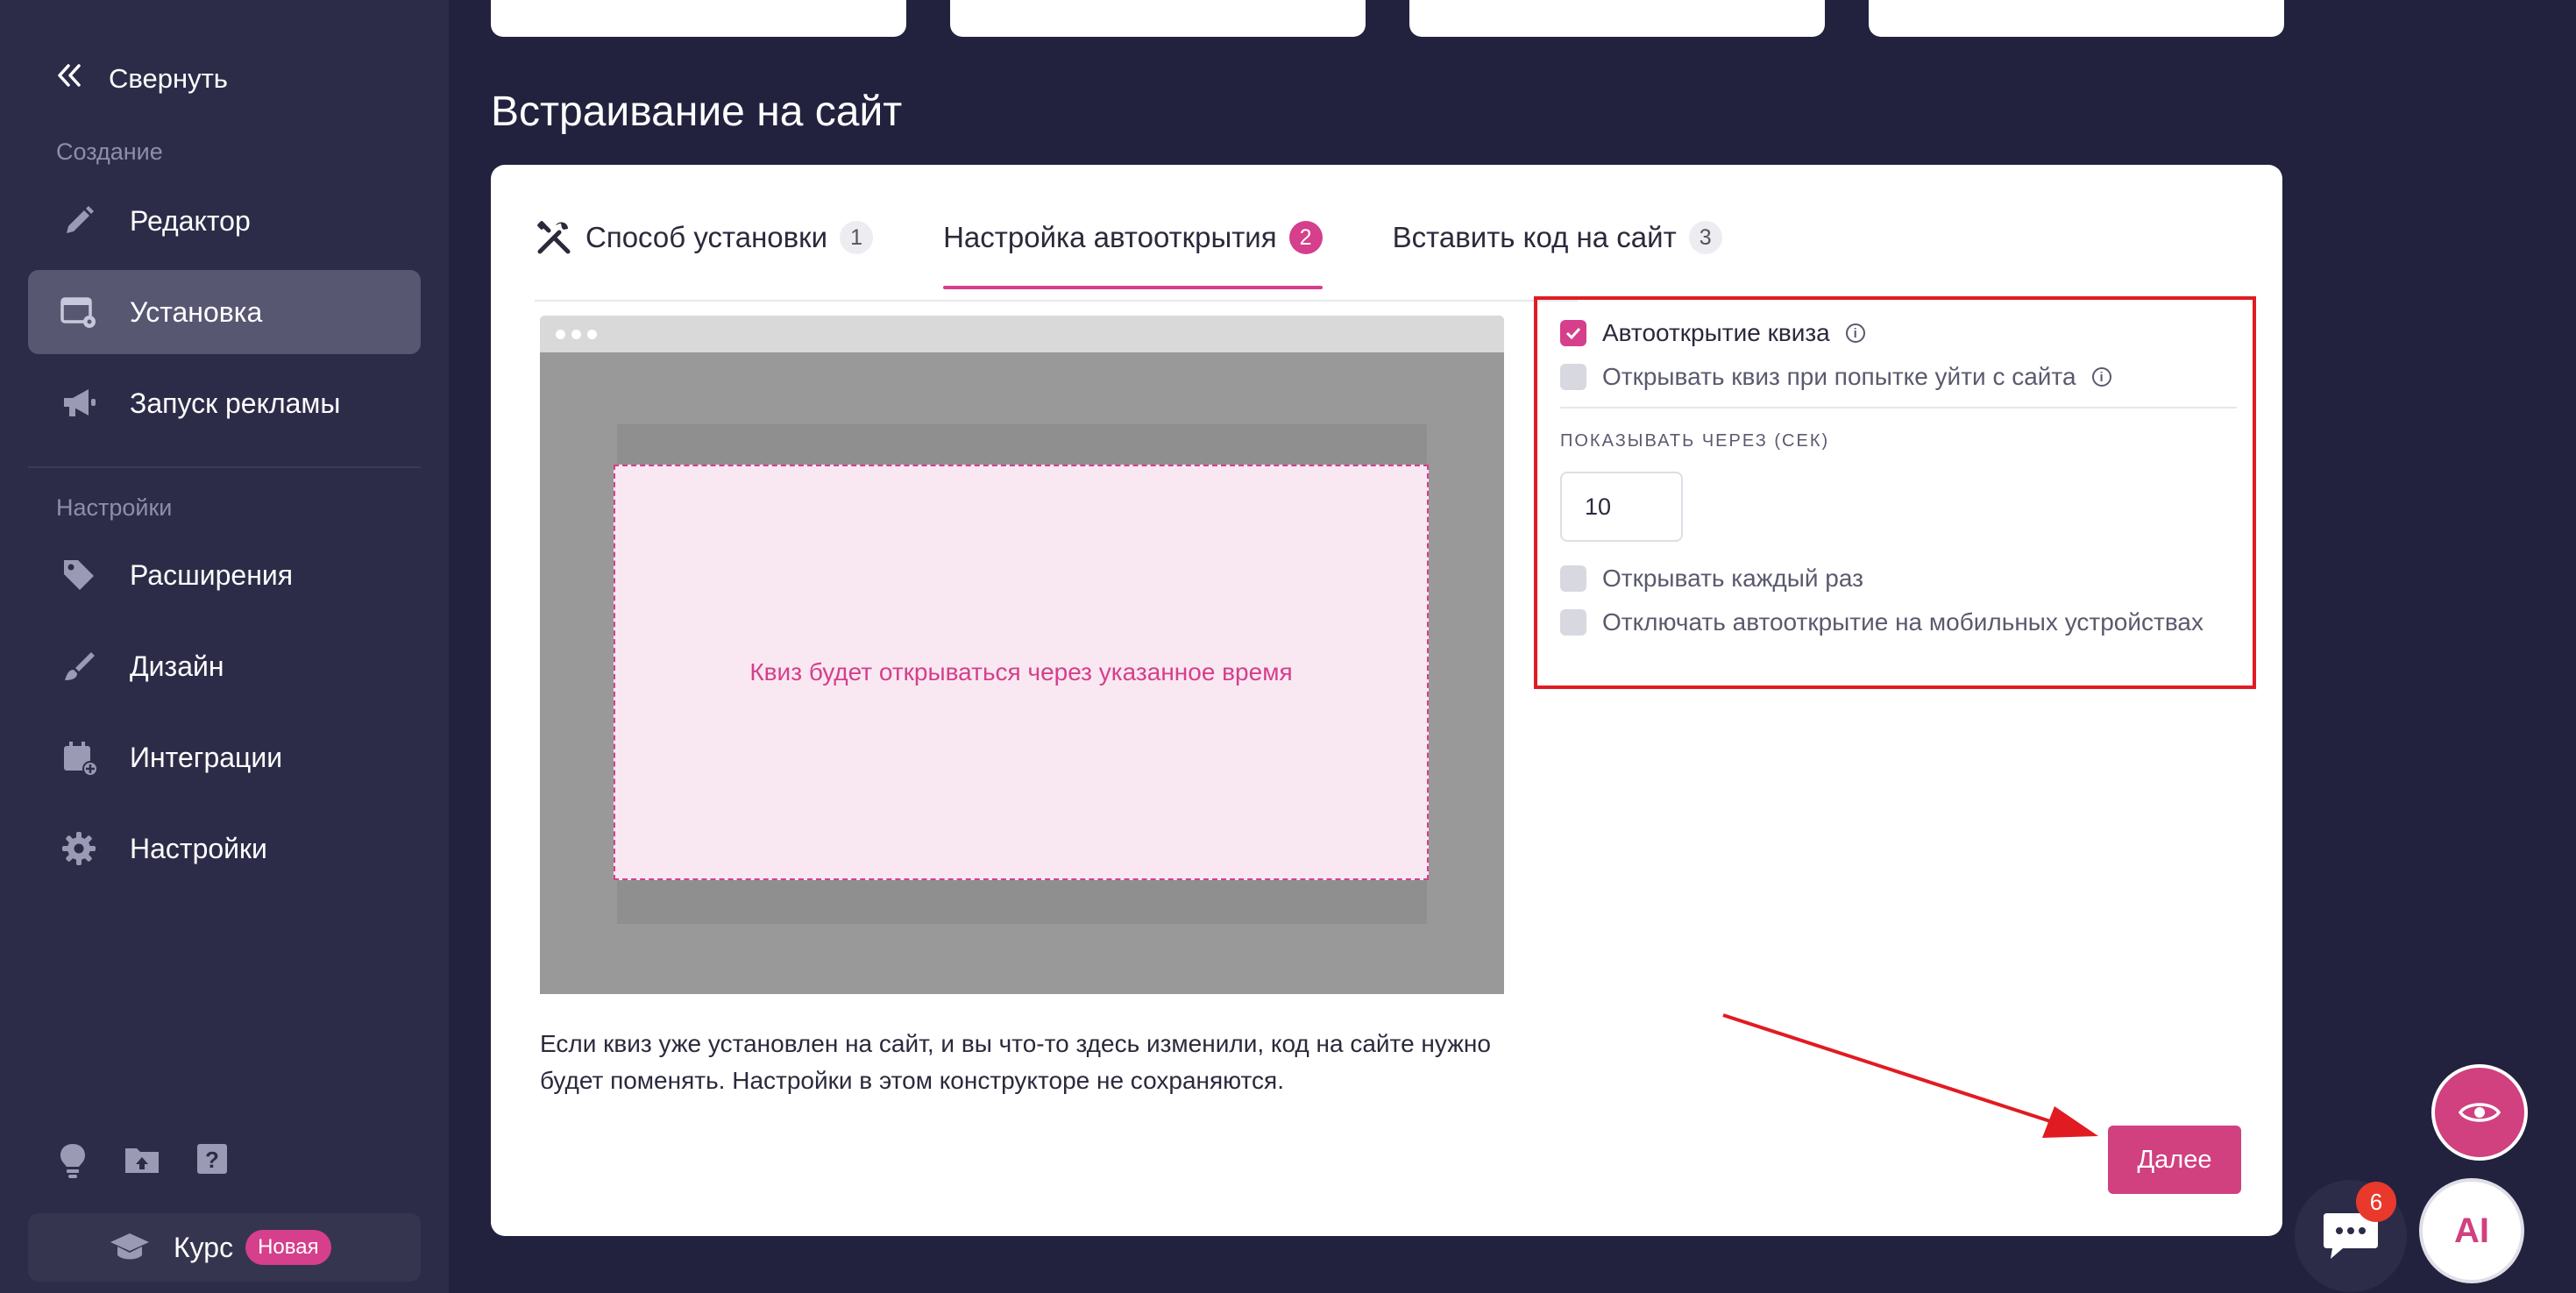 The height and width of the screenshot is (1293, 2576). I want to click on autoopen-checkbox-row: Автооткрытие квиза i, so click(1712, 333).